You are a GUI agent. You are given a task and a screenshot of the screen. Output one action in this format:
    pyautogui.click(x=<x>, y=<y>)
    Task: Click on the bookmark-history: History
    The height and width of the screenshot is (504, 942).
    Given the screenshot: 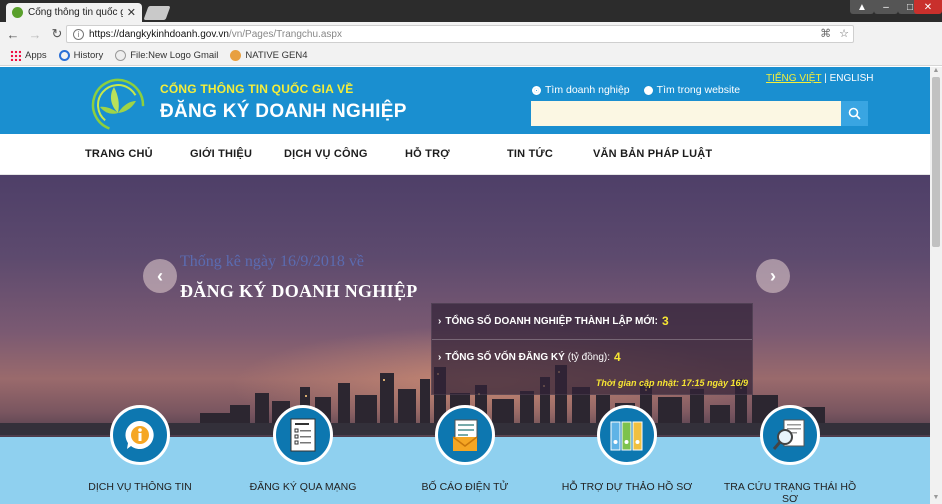 What is the action you would take?
    pyautogui.click(x=81, y=55)
    